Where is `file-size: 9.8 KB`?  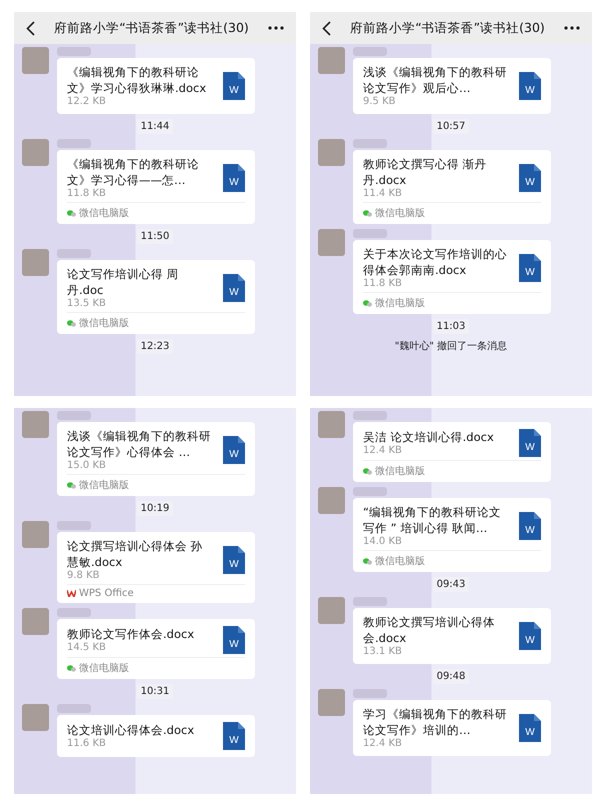
file-size: 9.8 KB is located at coordinates (83, 576).